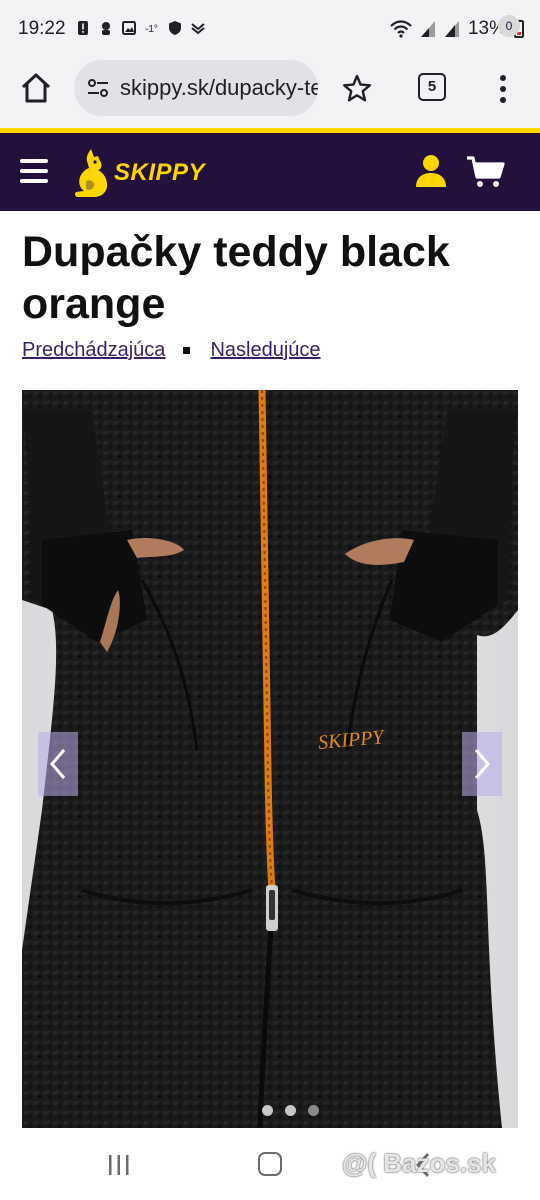 This screenshot has height=1200, width=540. What do you see at coordinates (432, 87) in the screenshot?
I see `tab-switcher-button: 5` at bounding box center [432, 87].